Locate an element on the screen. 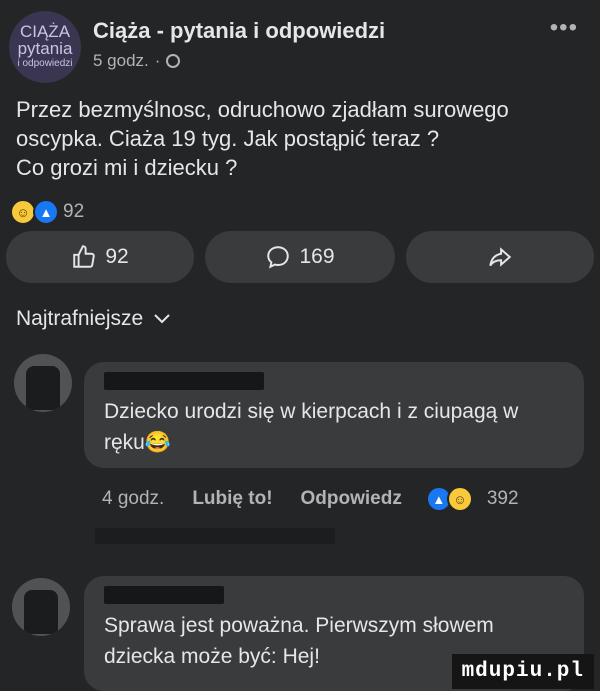 This screenshot has width=600, height=691. reaction-count: 92 is located at coordinates (74, 211).